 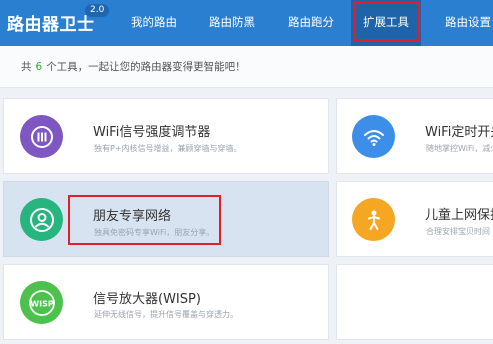 I want to click on tool-description: 独有P+内核信号增益，兼顾穿墙与穿墙。, so click(x=168, y=148).